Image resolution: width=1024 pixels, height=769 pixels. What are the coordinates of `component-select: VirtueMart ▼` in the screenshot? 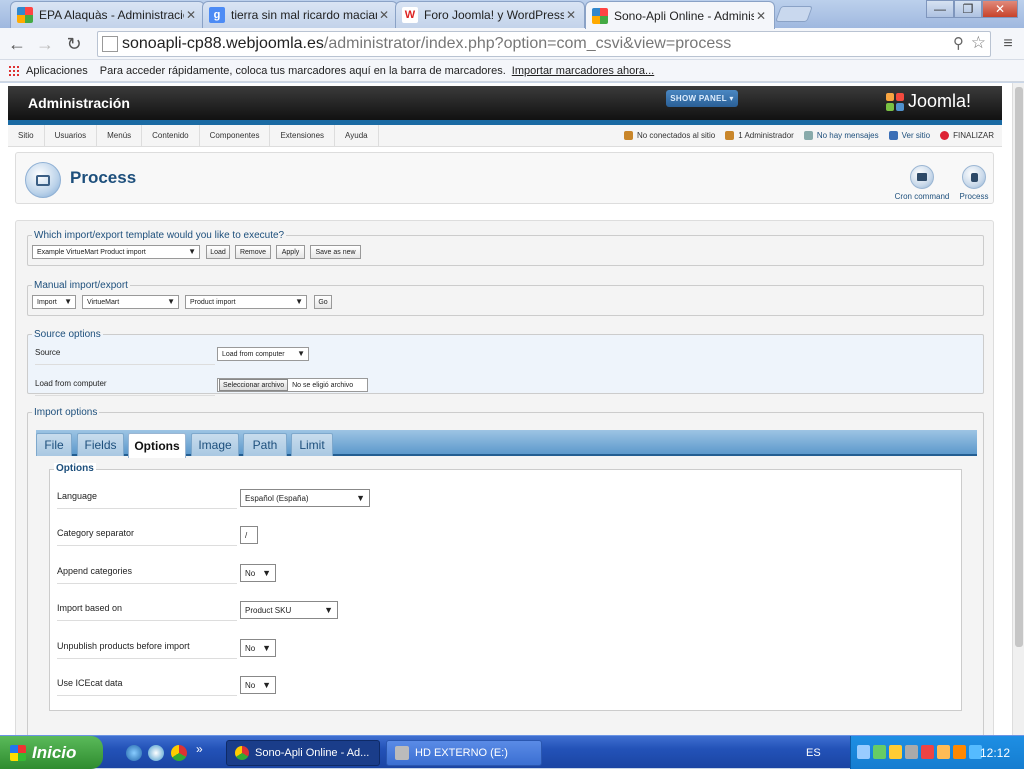 It's located at (130, 302).